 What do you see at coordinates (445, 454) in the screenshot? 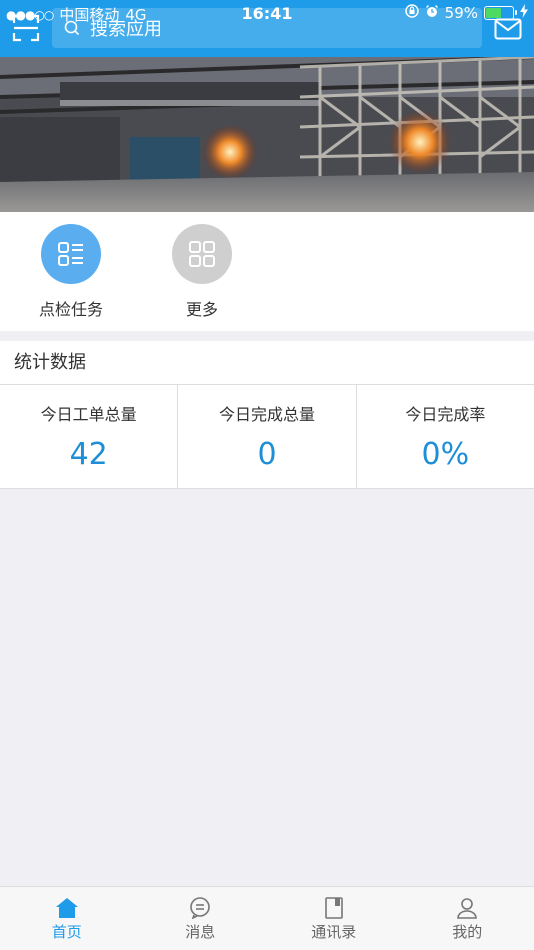
I see `stat-value: 0%` at bounding box center [445, 454].